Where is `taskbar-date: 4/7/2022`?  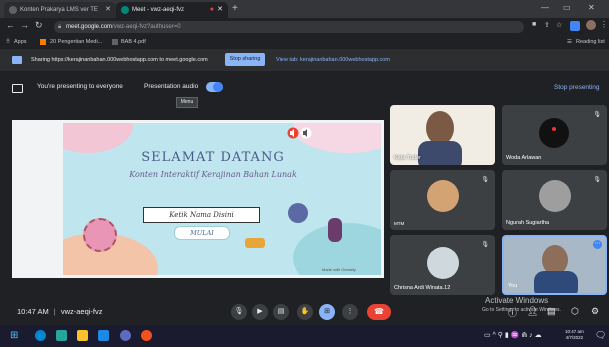 taskbar-date: 4/7/2022 is located at coordinates (574, 337).